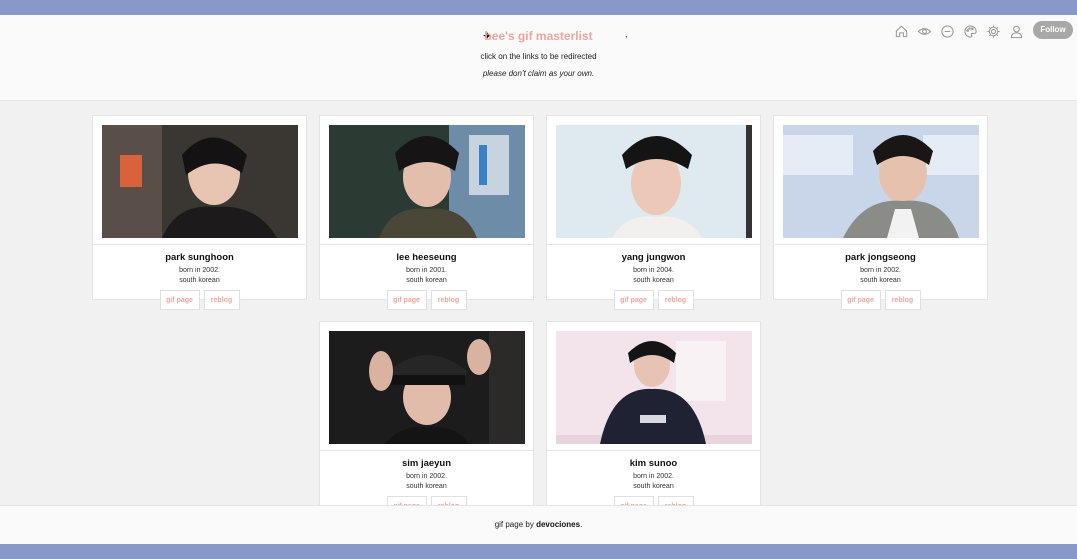 This screenshot has width=1077, height=559. Describe the element at coordinates (653, 463) in the screenshot. I see `member-name: kim sunoo` at that location.